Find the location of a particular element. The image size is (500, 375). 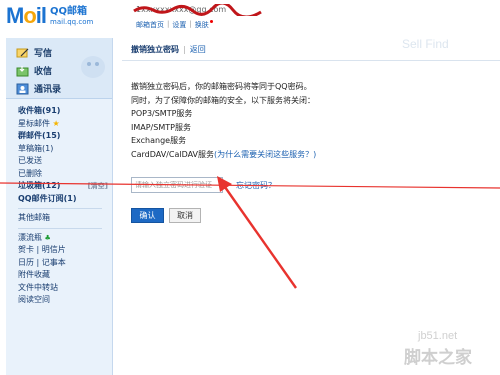

top-links: 邮箱首页 | 设置 | 换肤 is located at coordinates (174, 25).